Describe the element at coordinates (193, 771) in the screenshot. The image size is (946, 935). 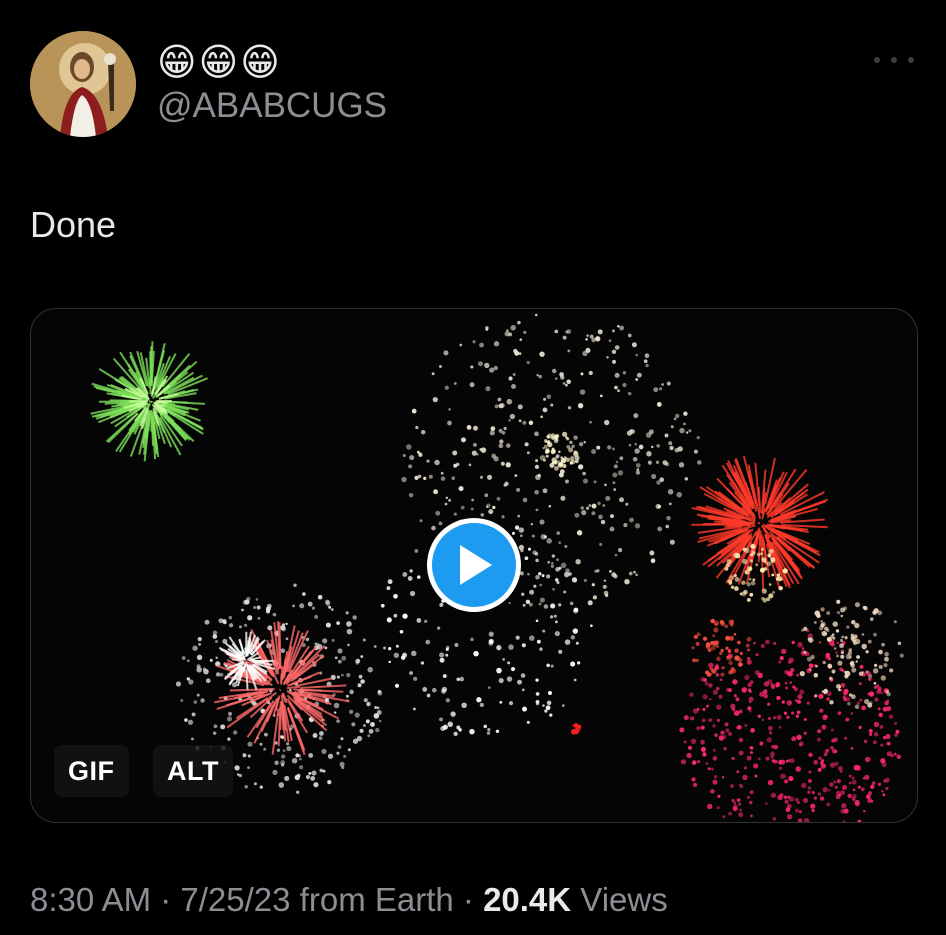
I see `alt-badge: ALT` at that location.